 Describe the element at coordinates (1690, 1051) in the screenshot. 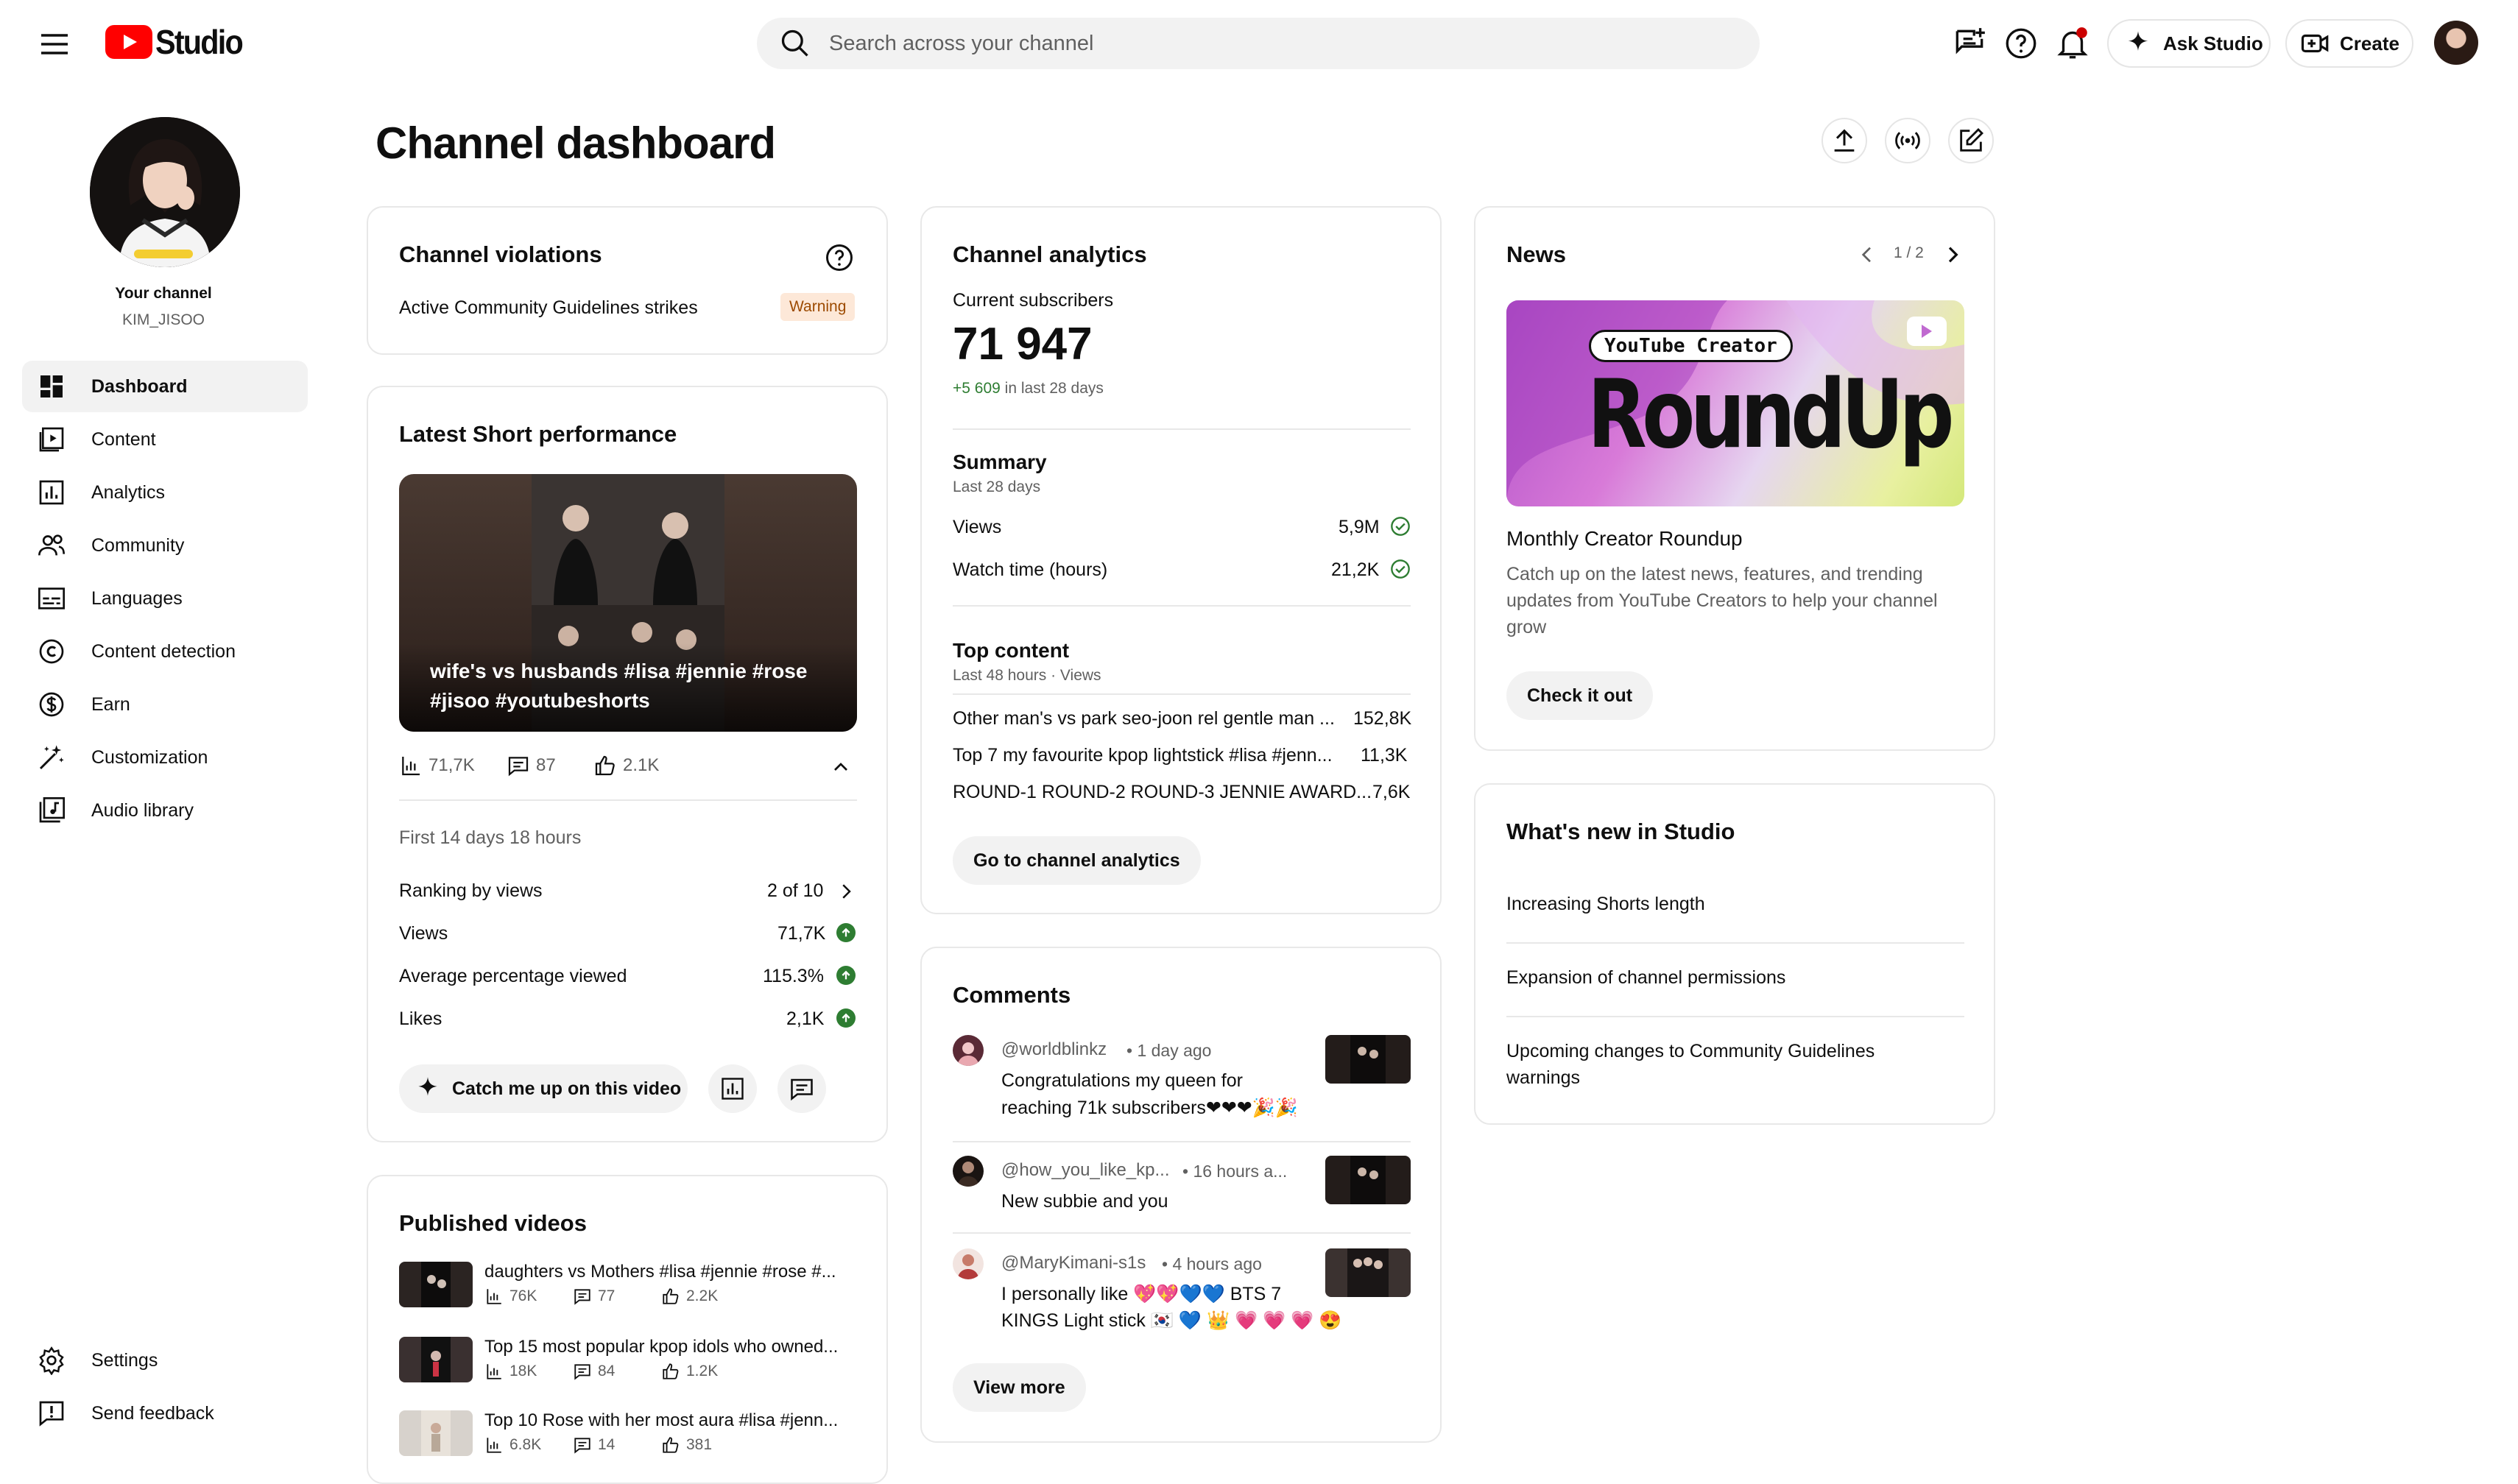

I see `whats-new-item: Upcoming changes to Community Guidelines` at that location.